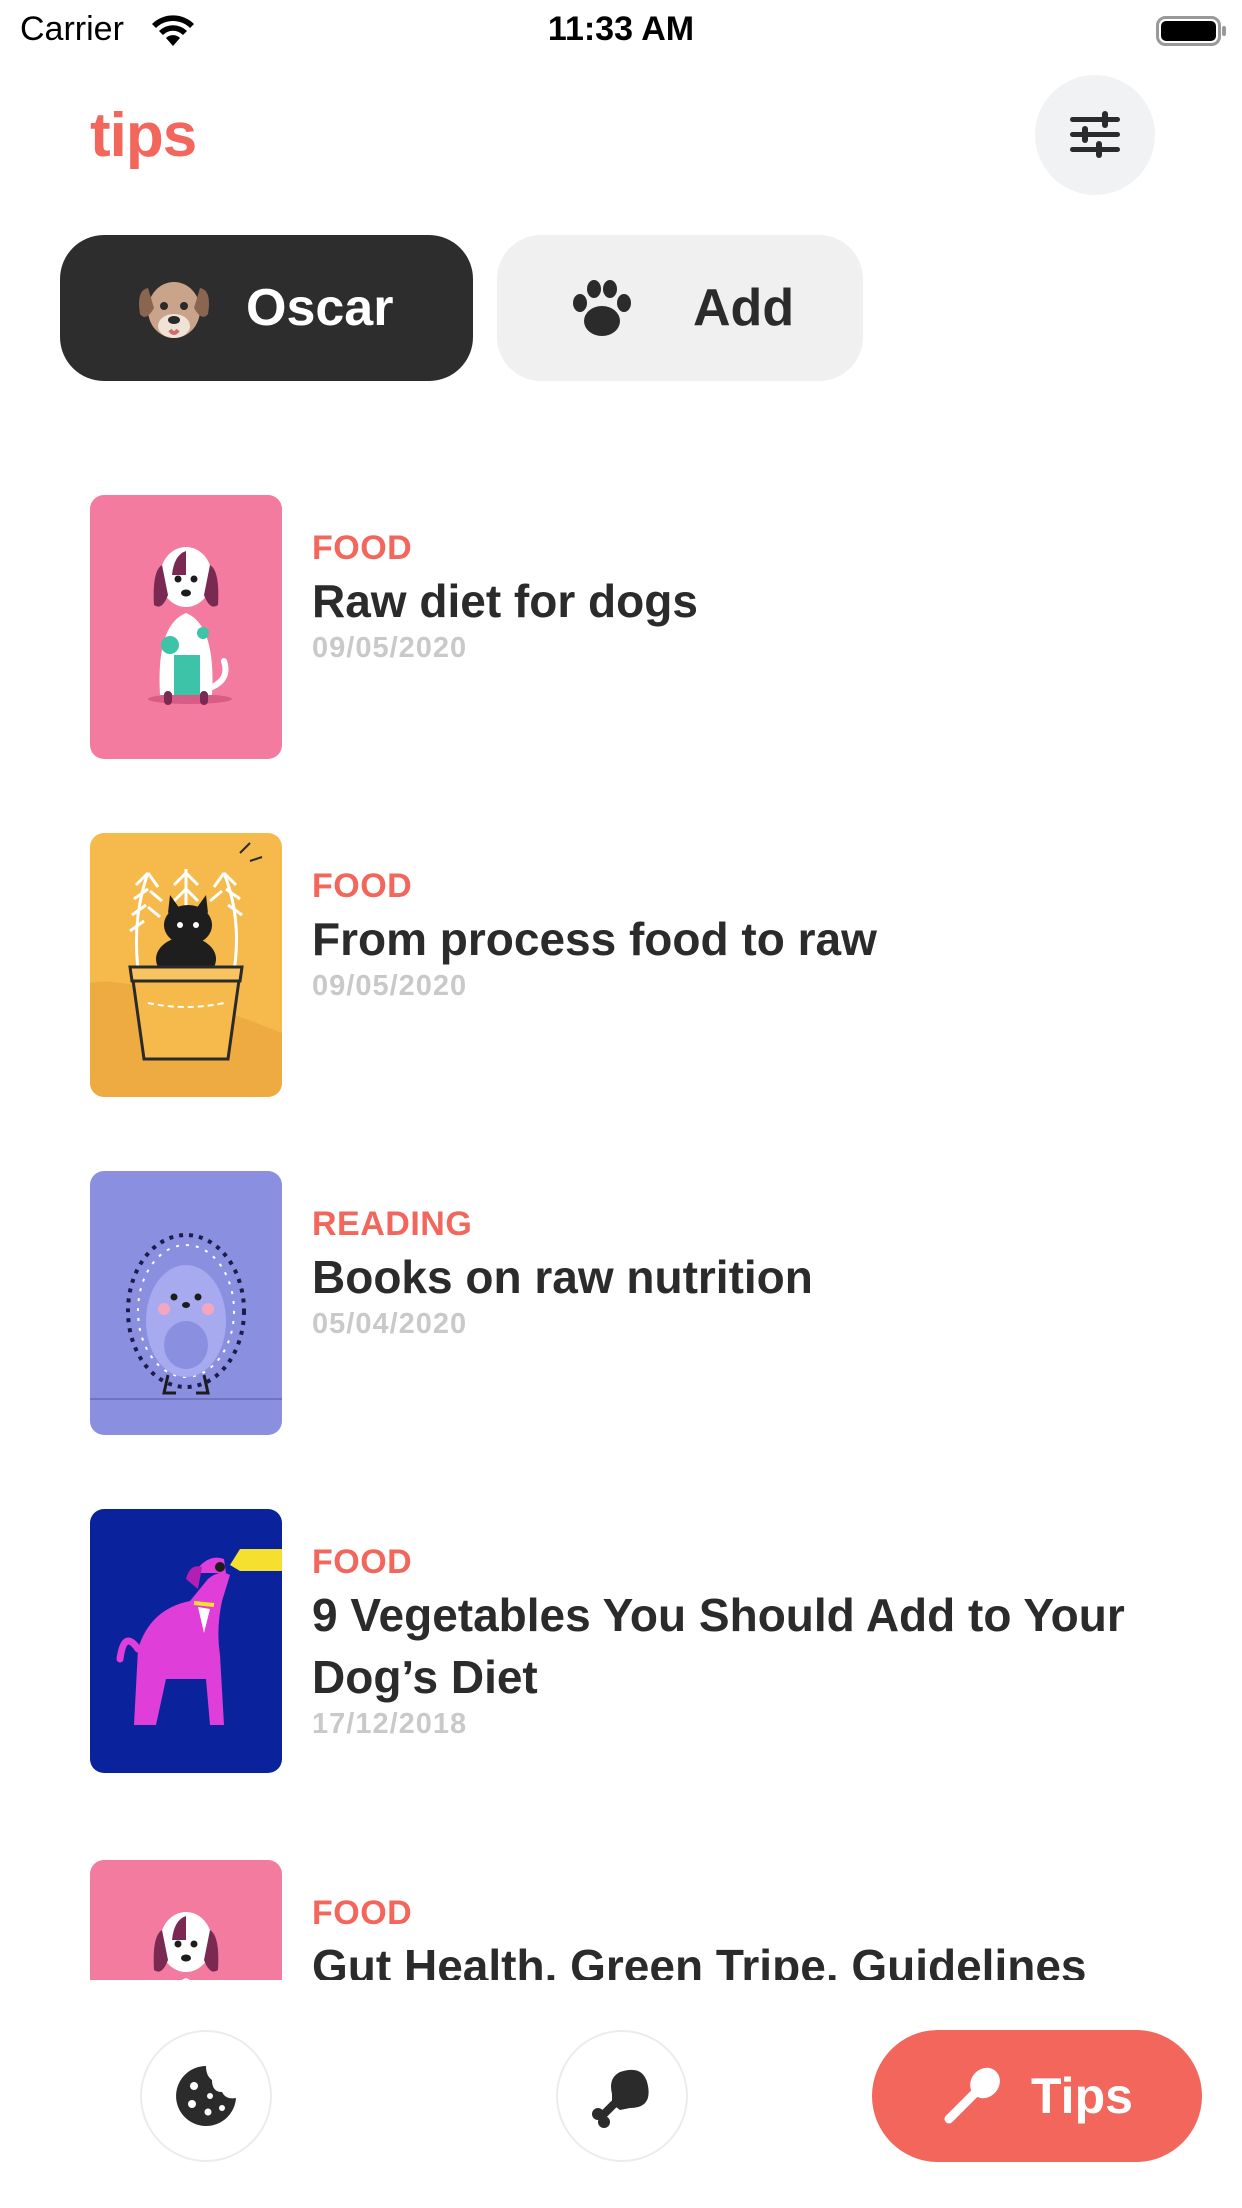 The height and width of the screenshot is (2208, 1242). I want to click on cat-in-pot-illustration, so click(186, 965).